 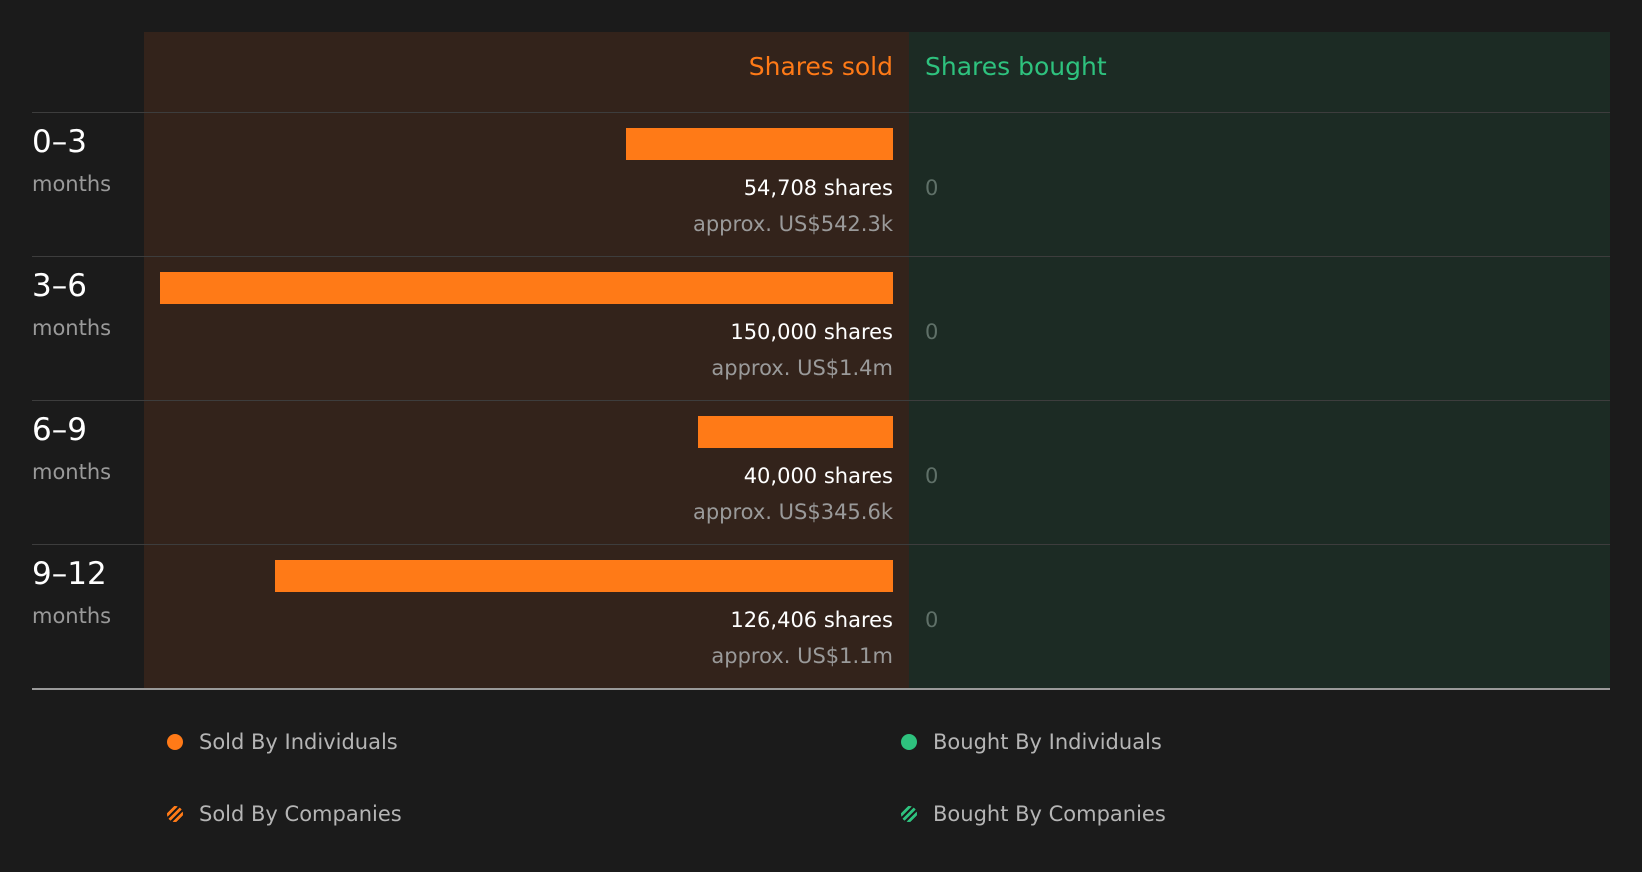 I want to click on shares-bought-header: Shares bought, so click(x=1016, y=66).